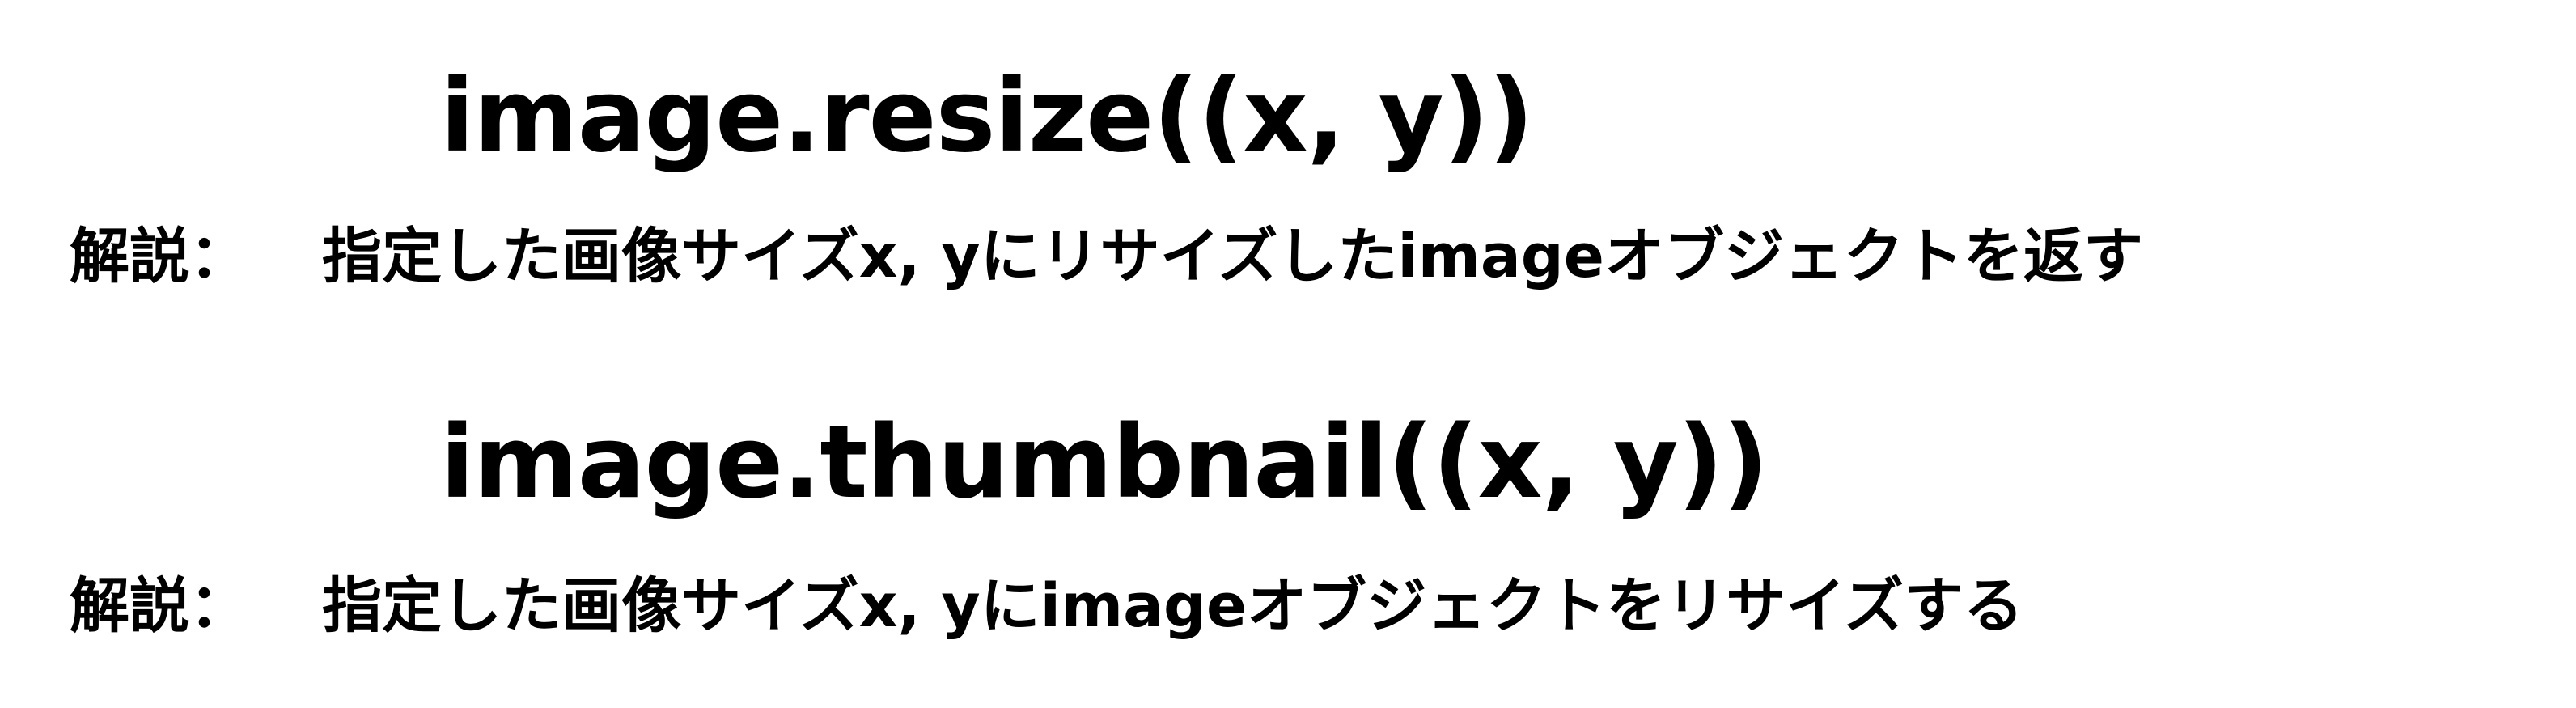 Image resolution: width=2576 pixels, height=708 pixels. What do you see at coordinates (987, 116) in the screenshot?
I see `resize-method-signature: image.resize((x, y))` at bounding box center [987, 116].